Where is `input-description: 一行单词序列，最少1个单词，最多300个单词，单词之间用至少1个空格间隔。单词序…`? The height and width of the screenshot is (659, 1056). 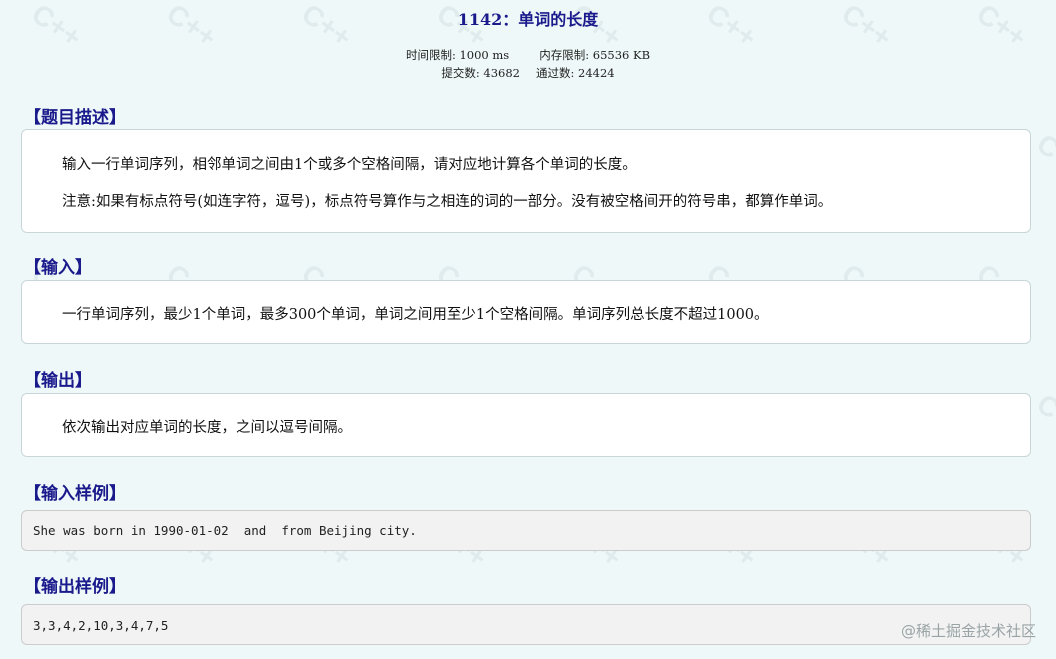 input-description: 一行单词序列，最少1个单词，最多300个单词，单词之间用至少1个空格间隔。单词序… is located at coordinates (415, 315).